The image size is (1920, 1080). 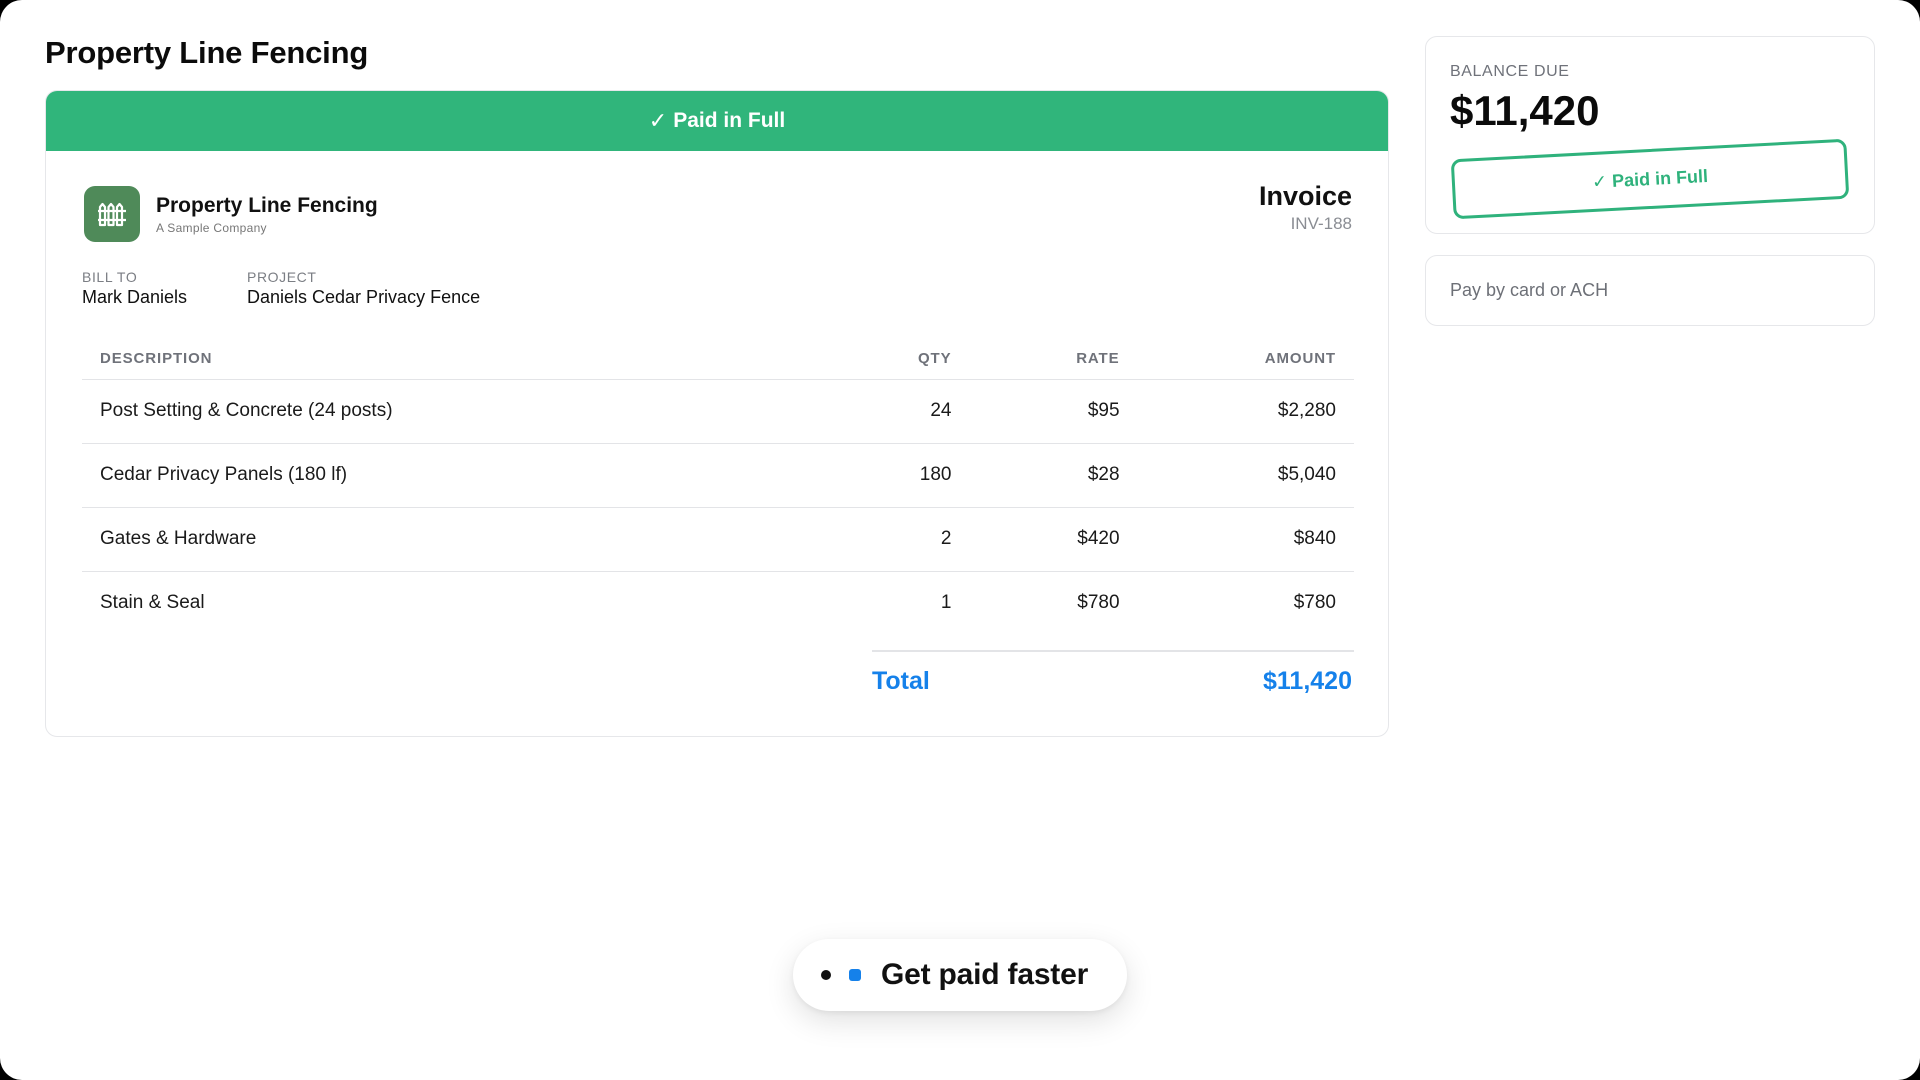 I want to click on balance-card: BALANCE DUE $11,420 ✓ Paid in Full, so click(x=1650, y=135).